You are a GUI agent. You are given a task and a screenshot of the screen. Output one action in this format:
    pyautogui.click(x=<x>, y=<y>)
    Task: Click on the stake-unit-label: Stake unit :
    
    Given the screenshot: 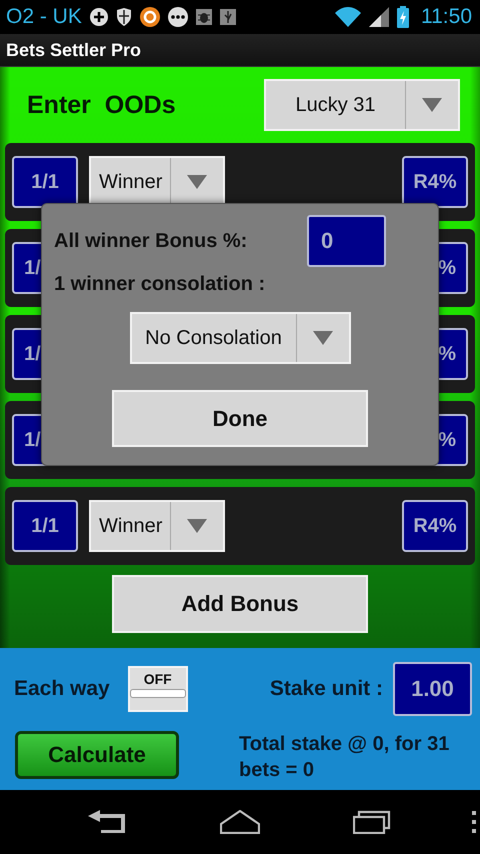 What is the action you would take?
    pyautogui.click(x=326, y=689)
    